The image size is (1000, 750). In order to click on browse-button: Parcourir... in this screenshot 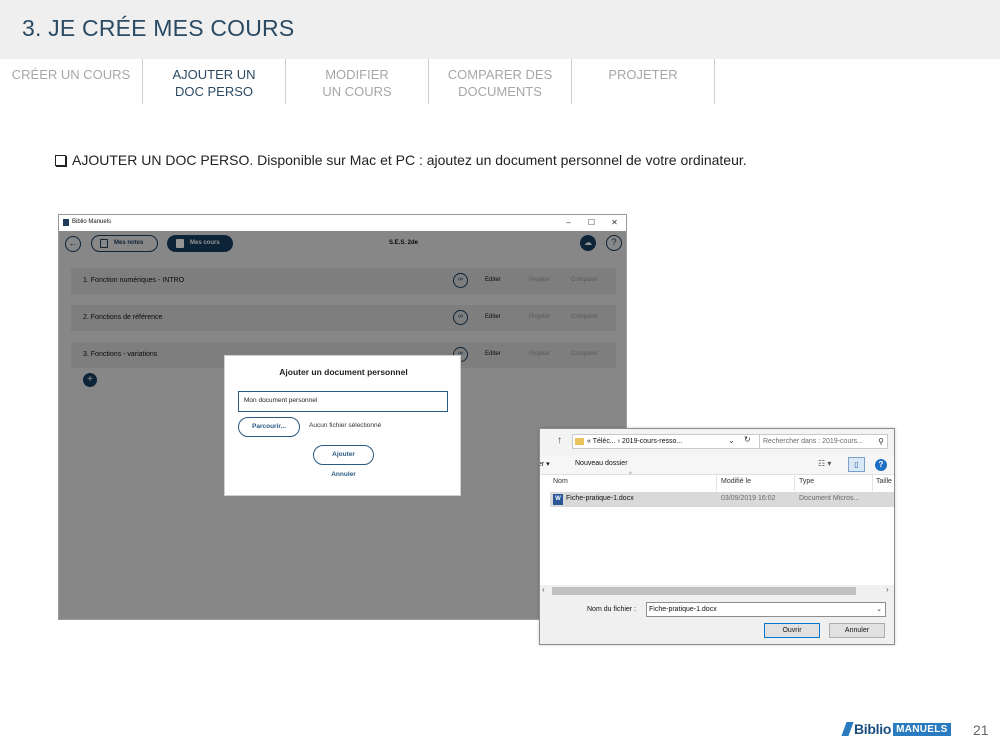, I will do `click(269, 427)`.